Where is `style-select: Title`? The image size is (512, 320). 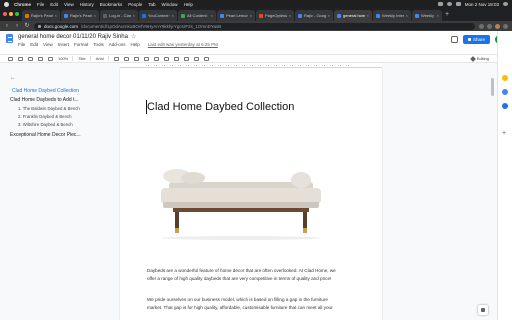
style-select: Title is located at coordinates (84, 58).